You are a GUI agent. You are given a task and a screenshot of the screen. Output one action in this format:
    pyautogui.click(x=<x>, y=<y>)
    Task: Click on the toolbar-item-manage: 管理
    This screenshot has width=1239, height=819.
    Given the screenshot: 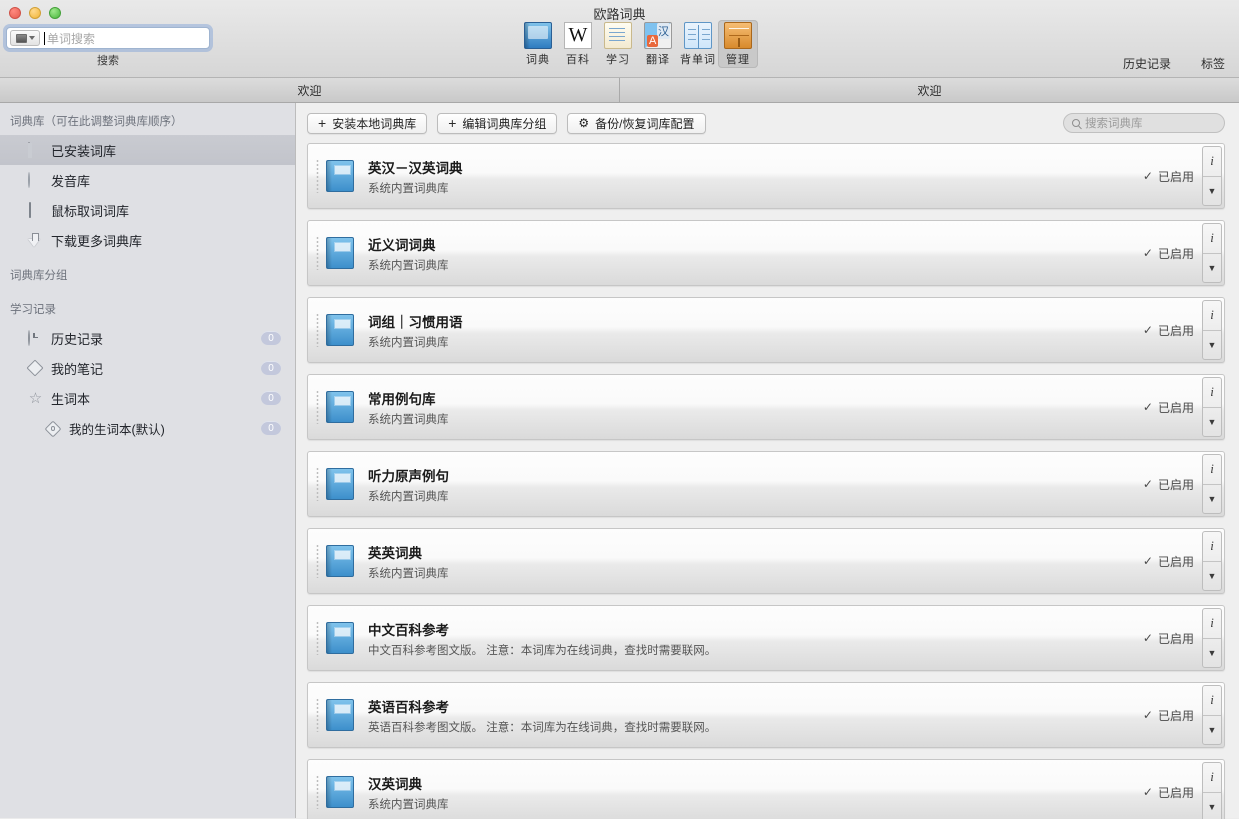 What is the action you would take?
    pyautogui.click(x=738, y=44)
    